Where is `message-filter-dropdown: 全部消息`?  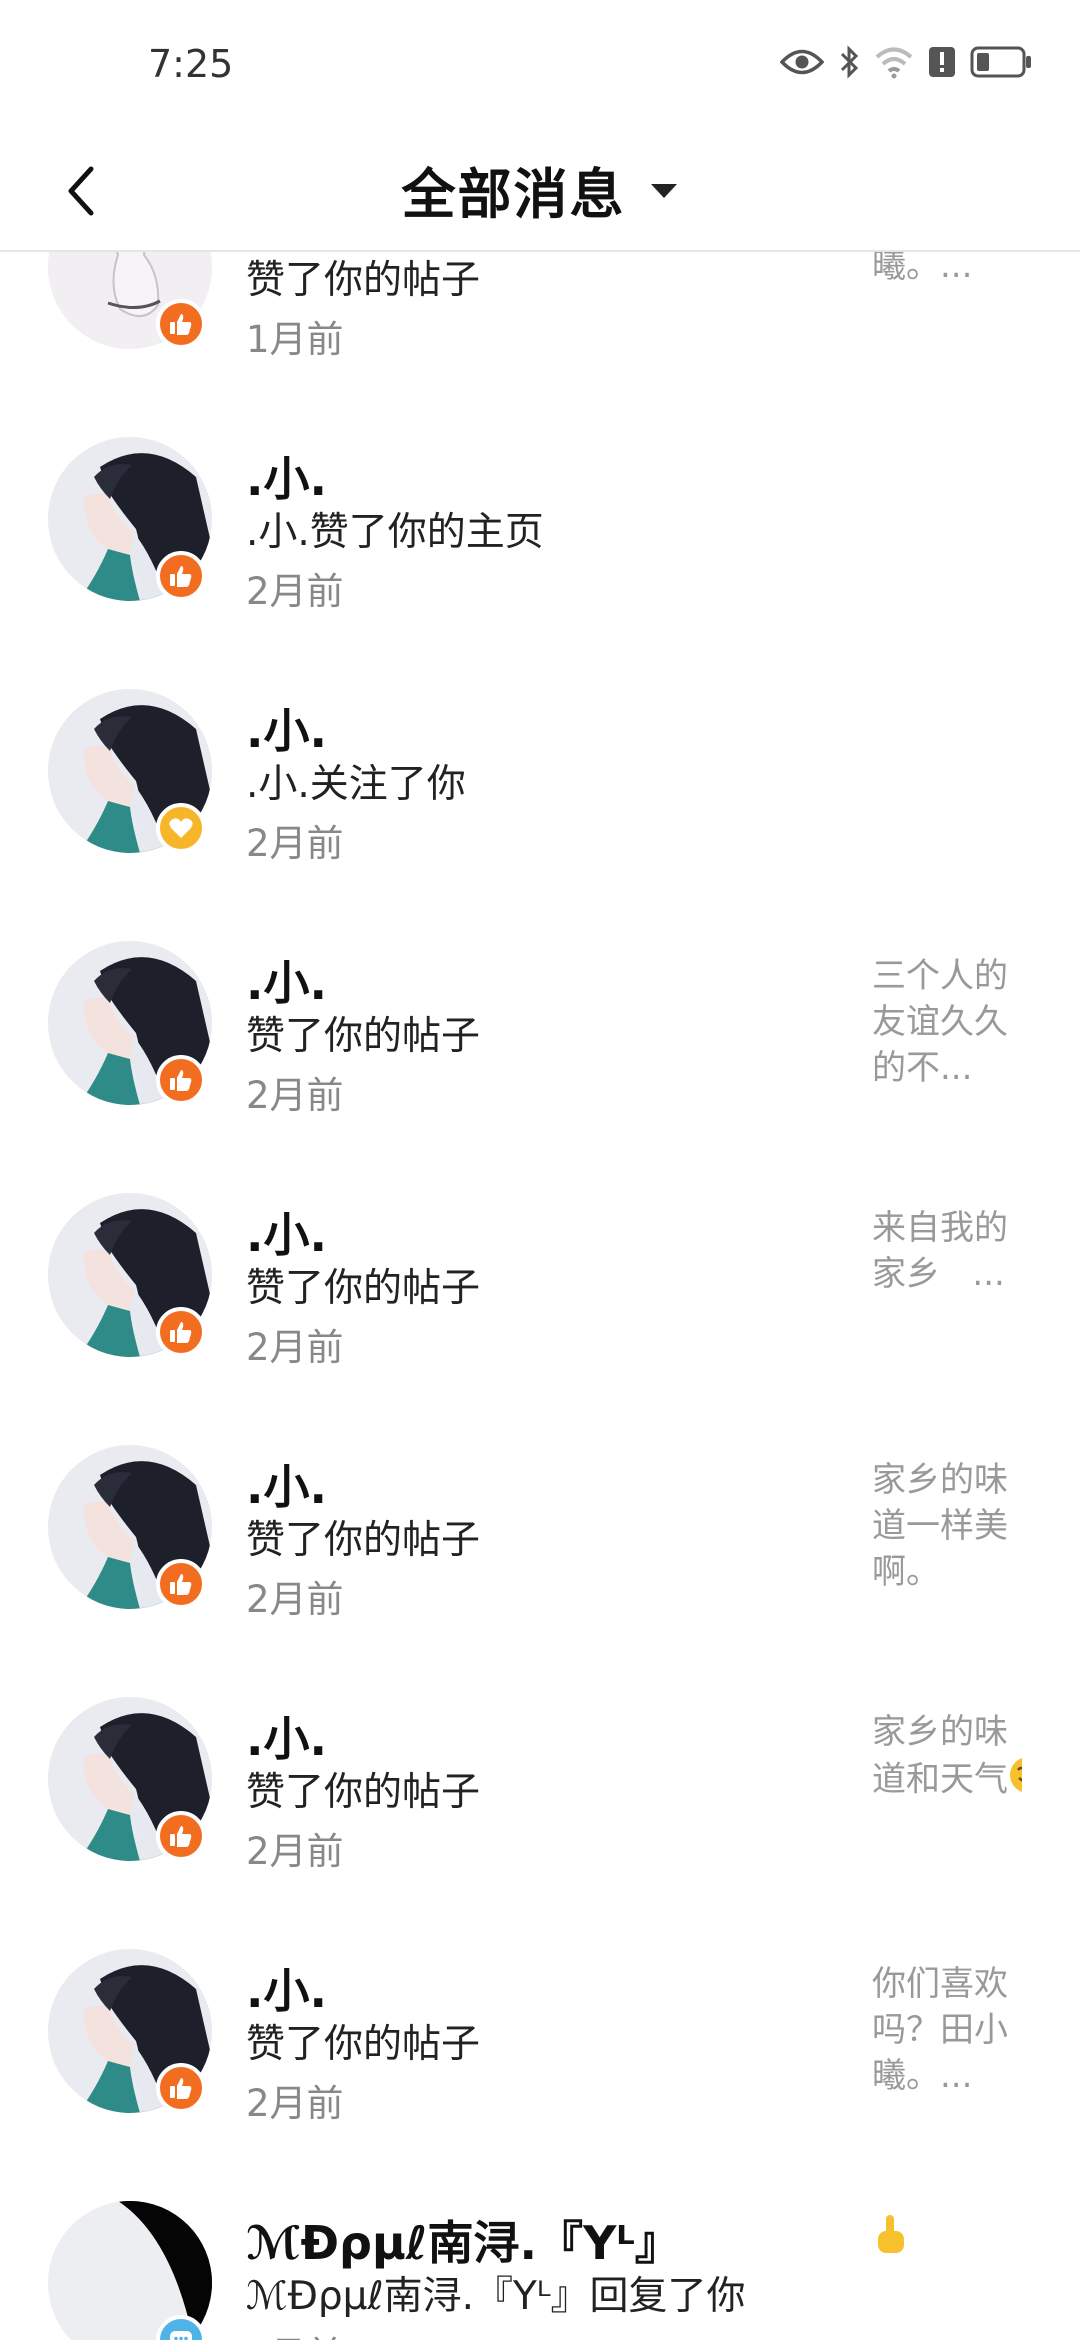
message-filter-dropdown: 全部消息 is located at coordinates (540, 189).